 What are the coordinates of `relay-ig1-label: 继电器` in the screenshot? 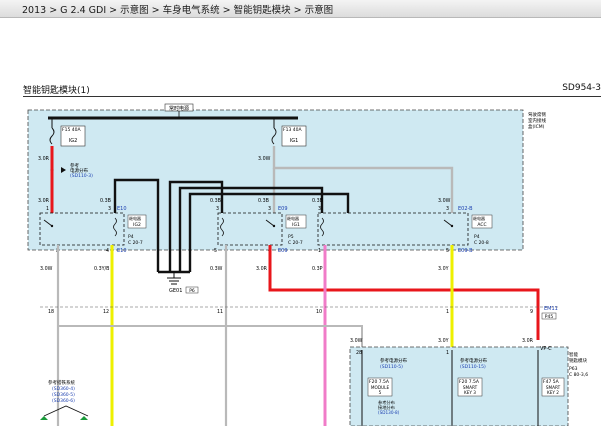 It's located at (293, 218).